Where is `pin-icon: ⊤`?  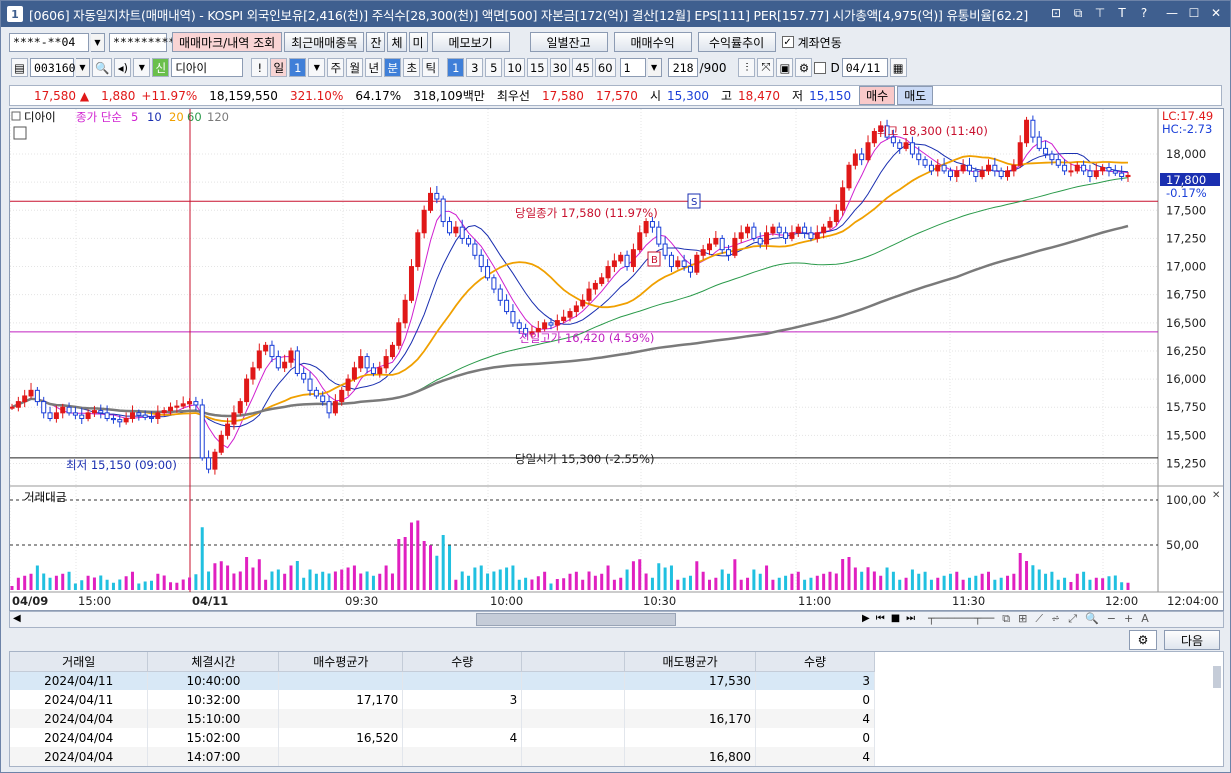
pin-icon: ⊤ is located at coordinates (1100, 13).